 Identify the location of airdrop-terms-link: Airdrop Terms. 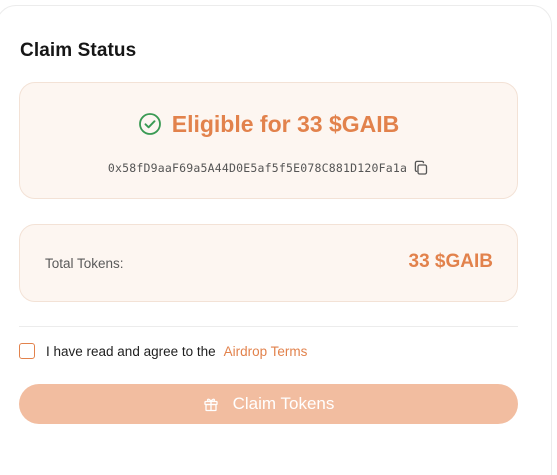
(266, 351).